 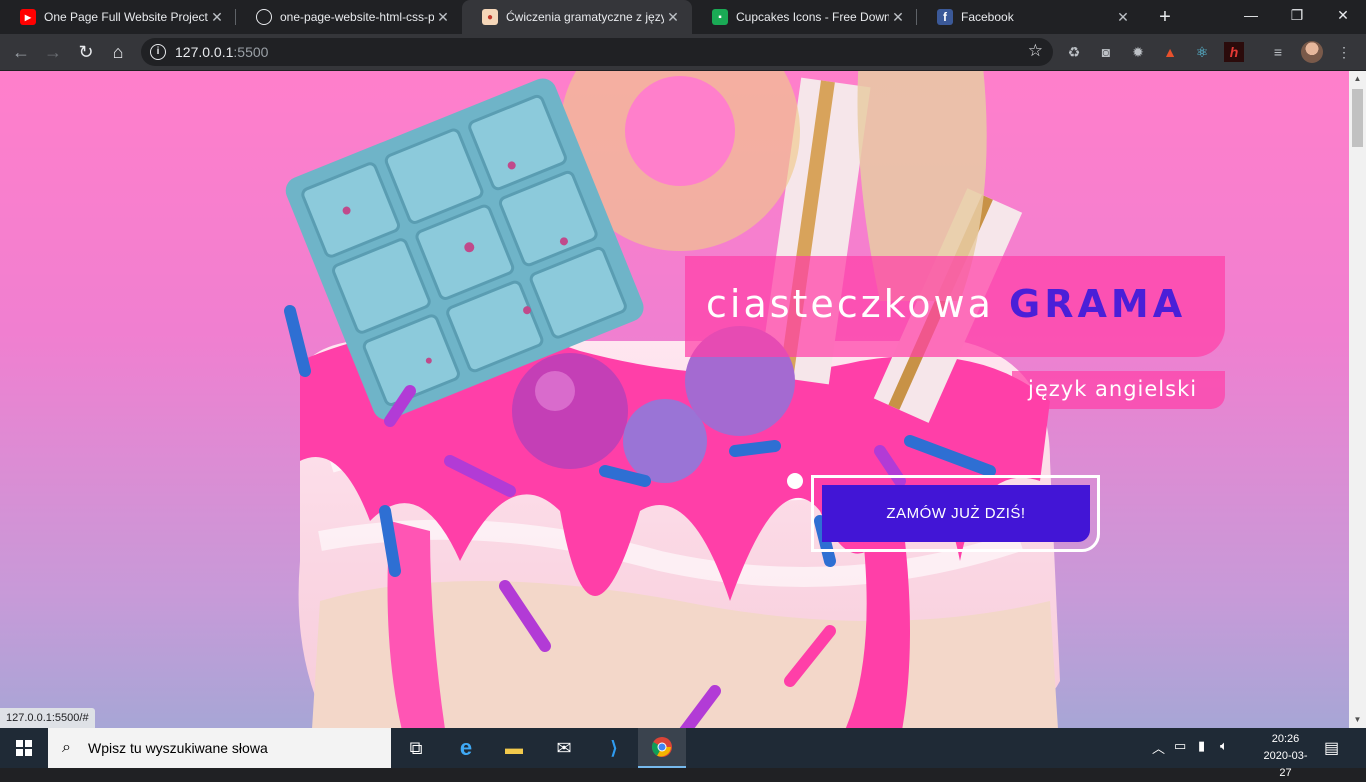 I want to click on home-button: ⌂, so click(x=118, y=52).